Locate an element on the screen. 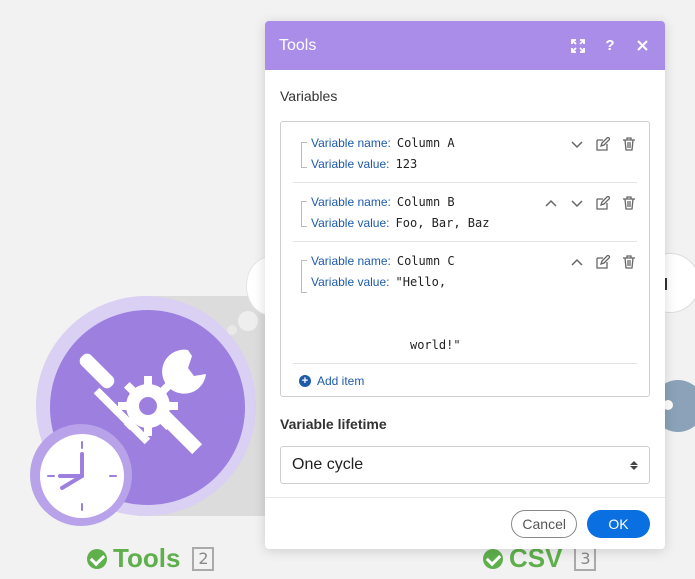 Image resolution: width=695 pixels, height=579 pixels. variable-name-value: Column B is located at coordinates (426, 202).